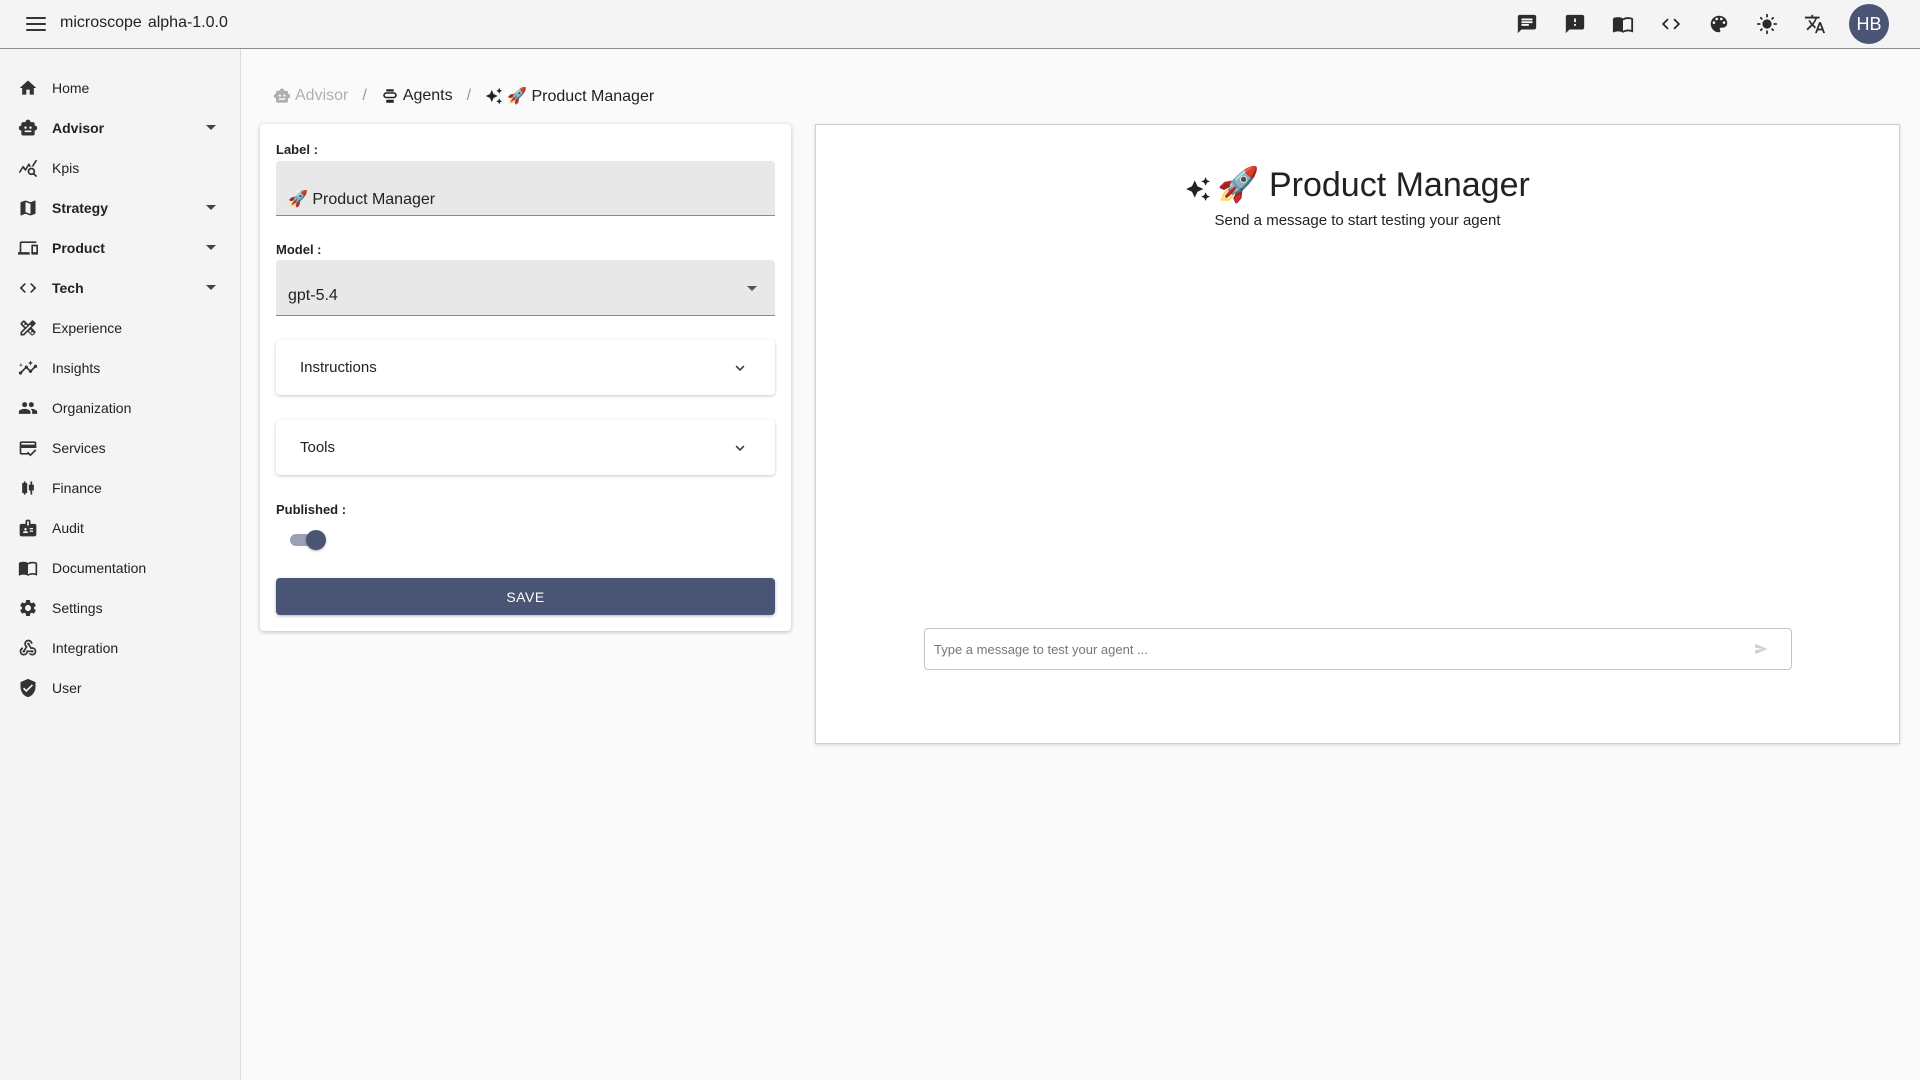 Image resolution: width=1920 pixels, height=1080 pixels. I want to click on sidebar-item-tech: Tech, so click(120, 288).